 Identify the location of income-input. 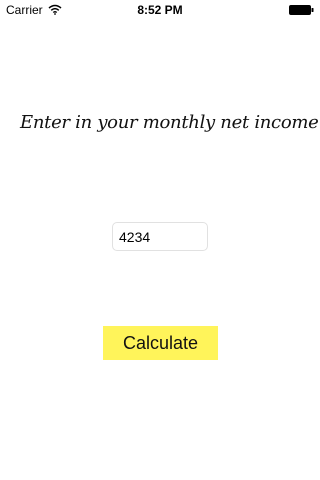
(160, 236).